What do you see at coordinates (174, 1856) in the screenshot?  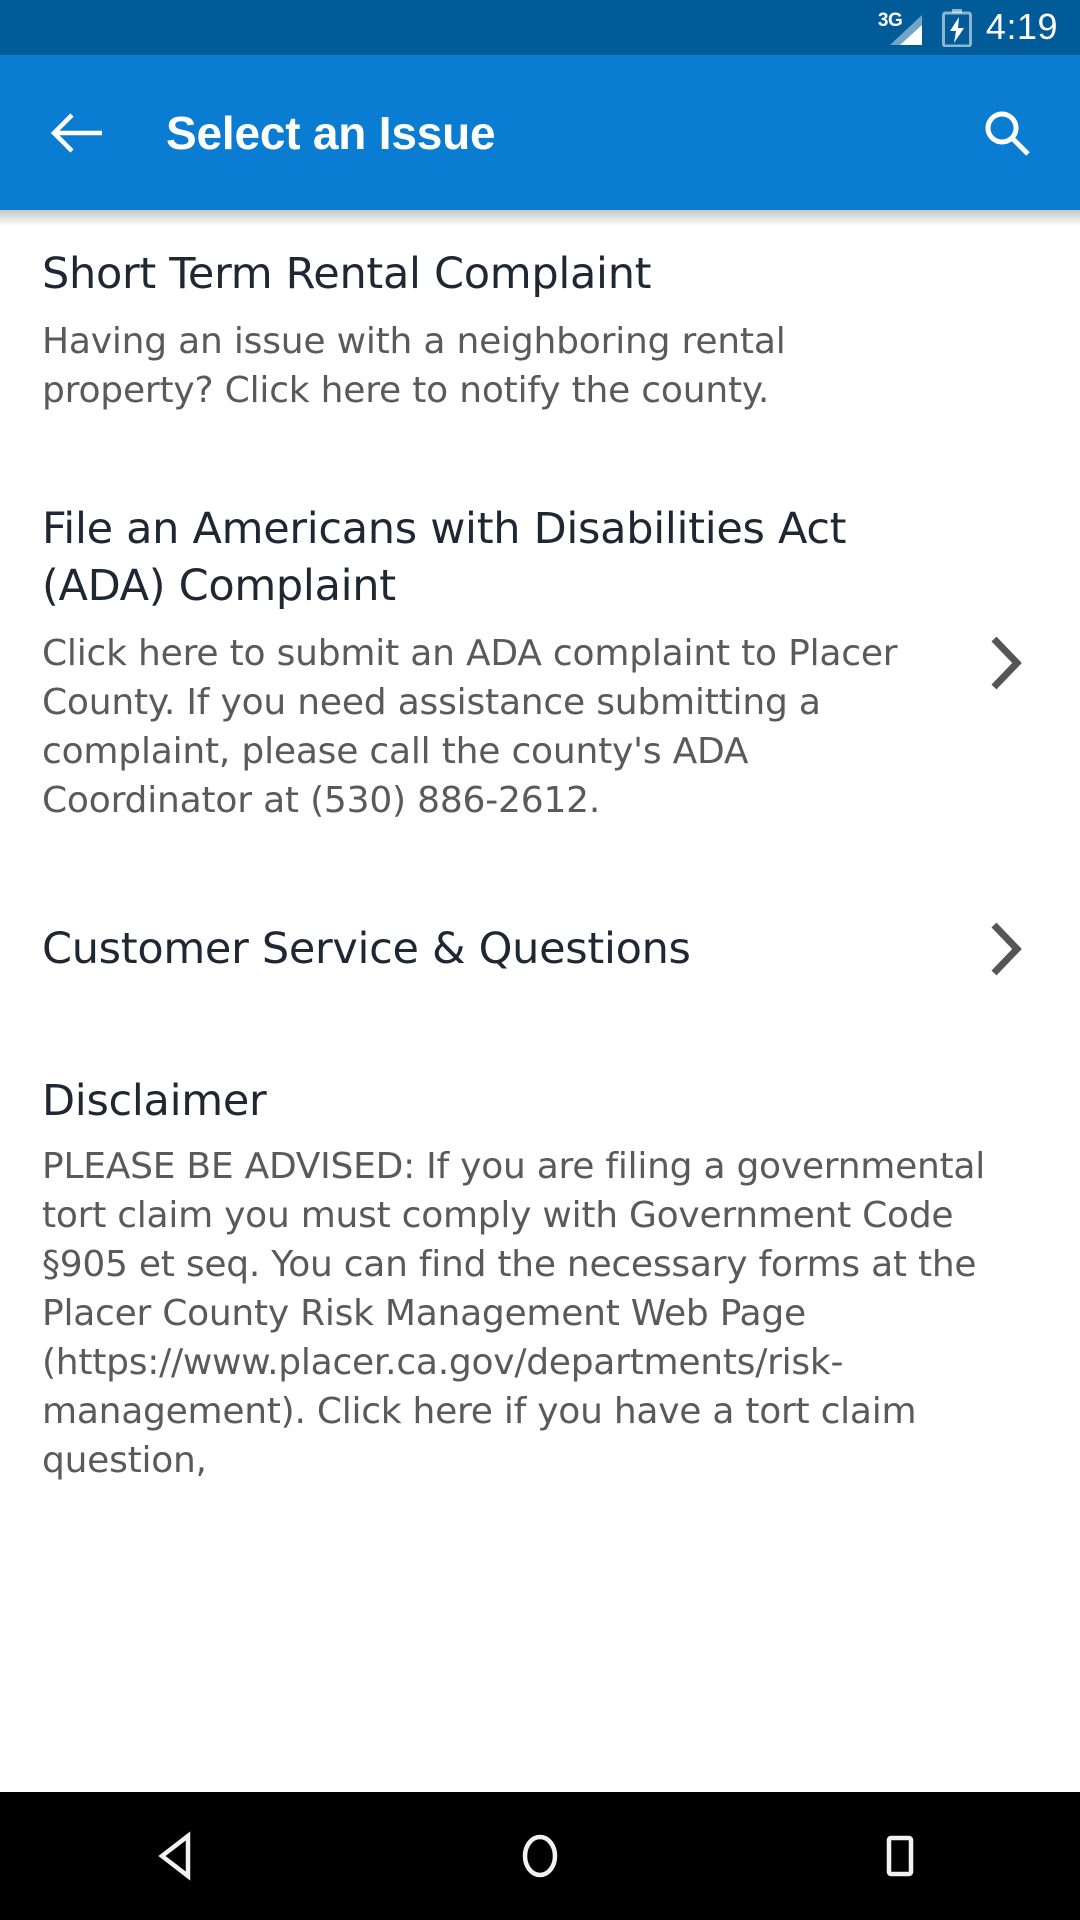 I see `nav-back-triangle-icon` at bounding box center [174, 1856].